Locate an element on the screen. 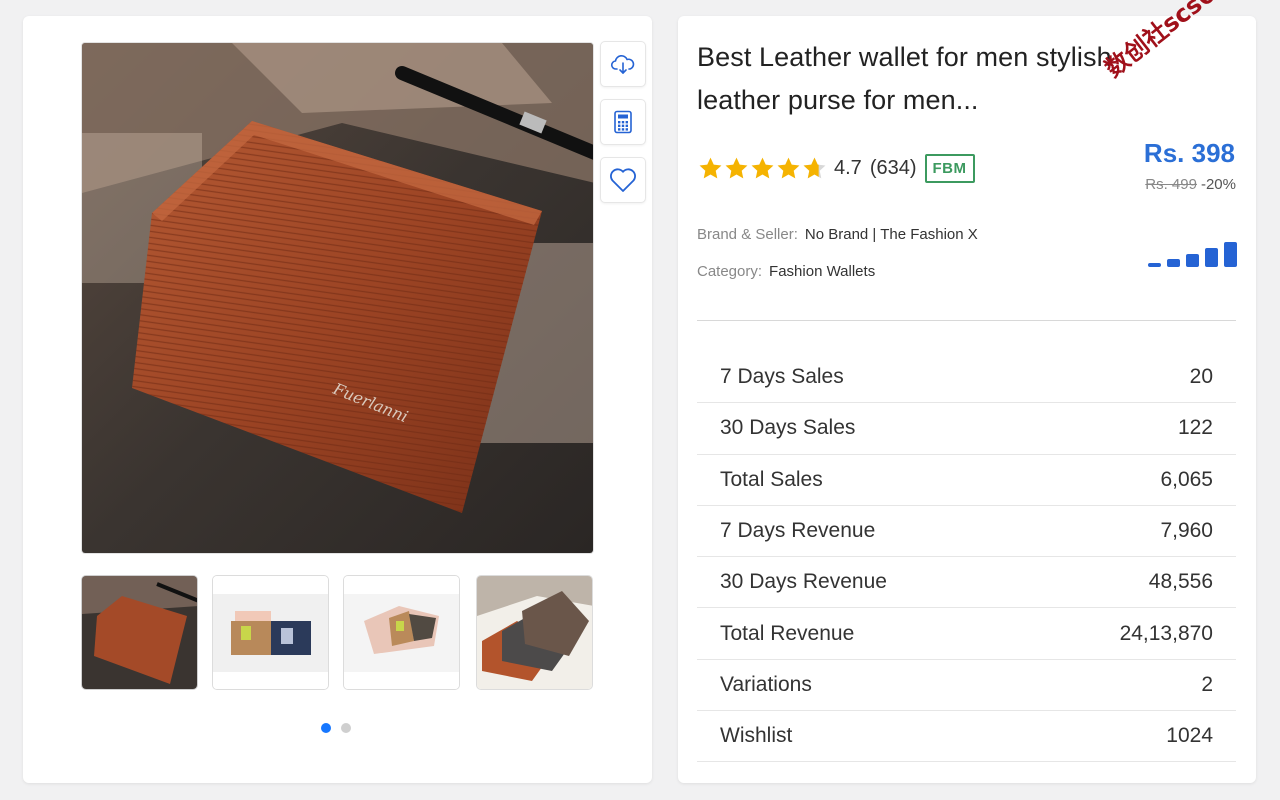  fulfillment-badge: FBM is located at coordinates (949, 168).